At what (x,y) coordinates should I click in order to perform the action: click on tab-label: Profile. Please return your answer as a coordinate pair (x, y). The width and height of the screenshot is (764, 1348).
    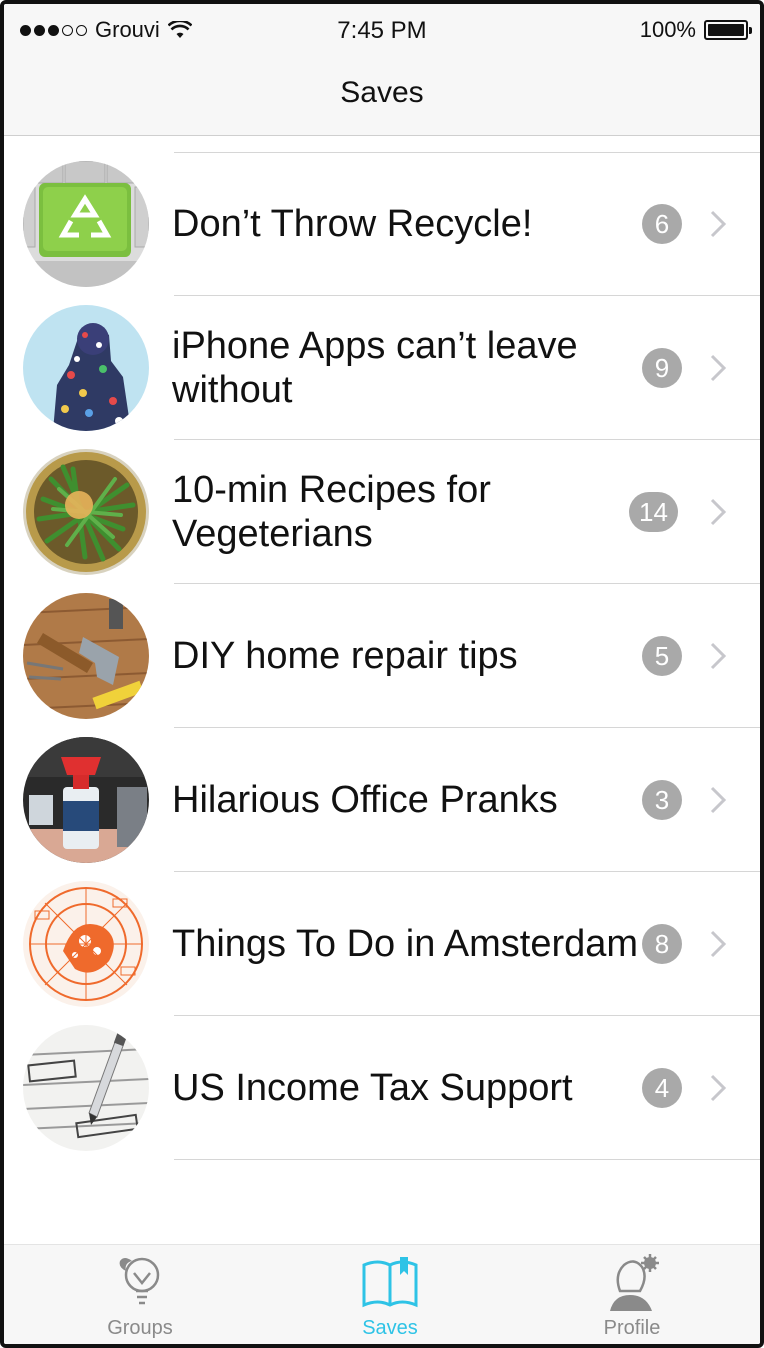
    Looking at the image, I should click on (632, 1328).